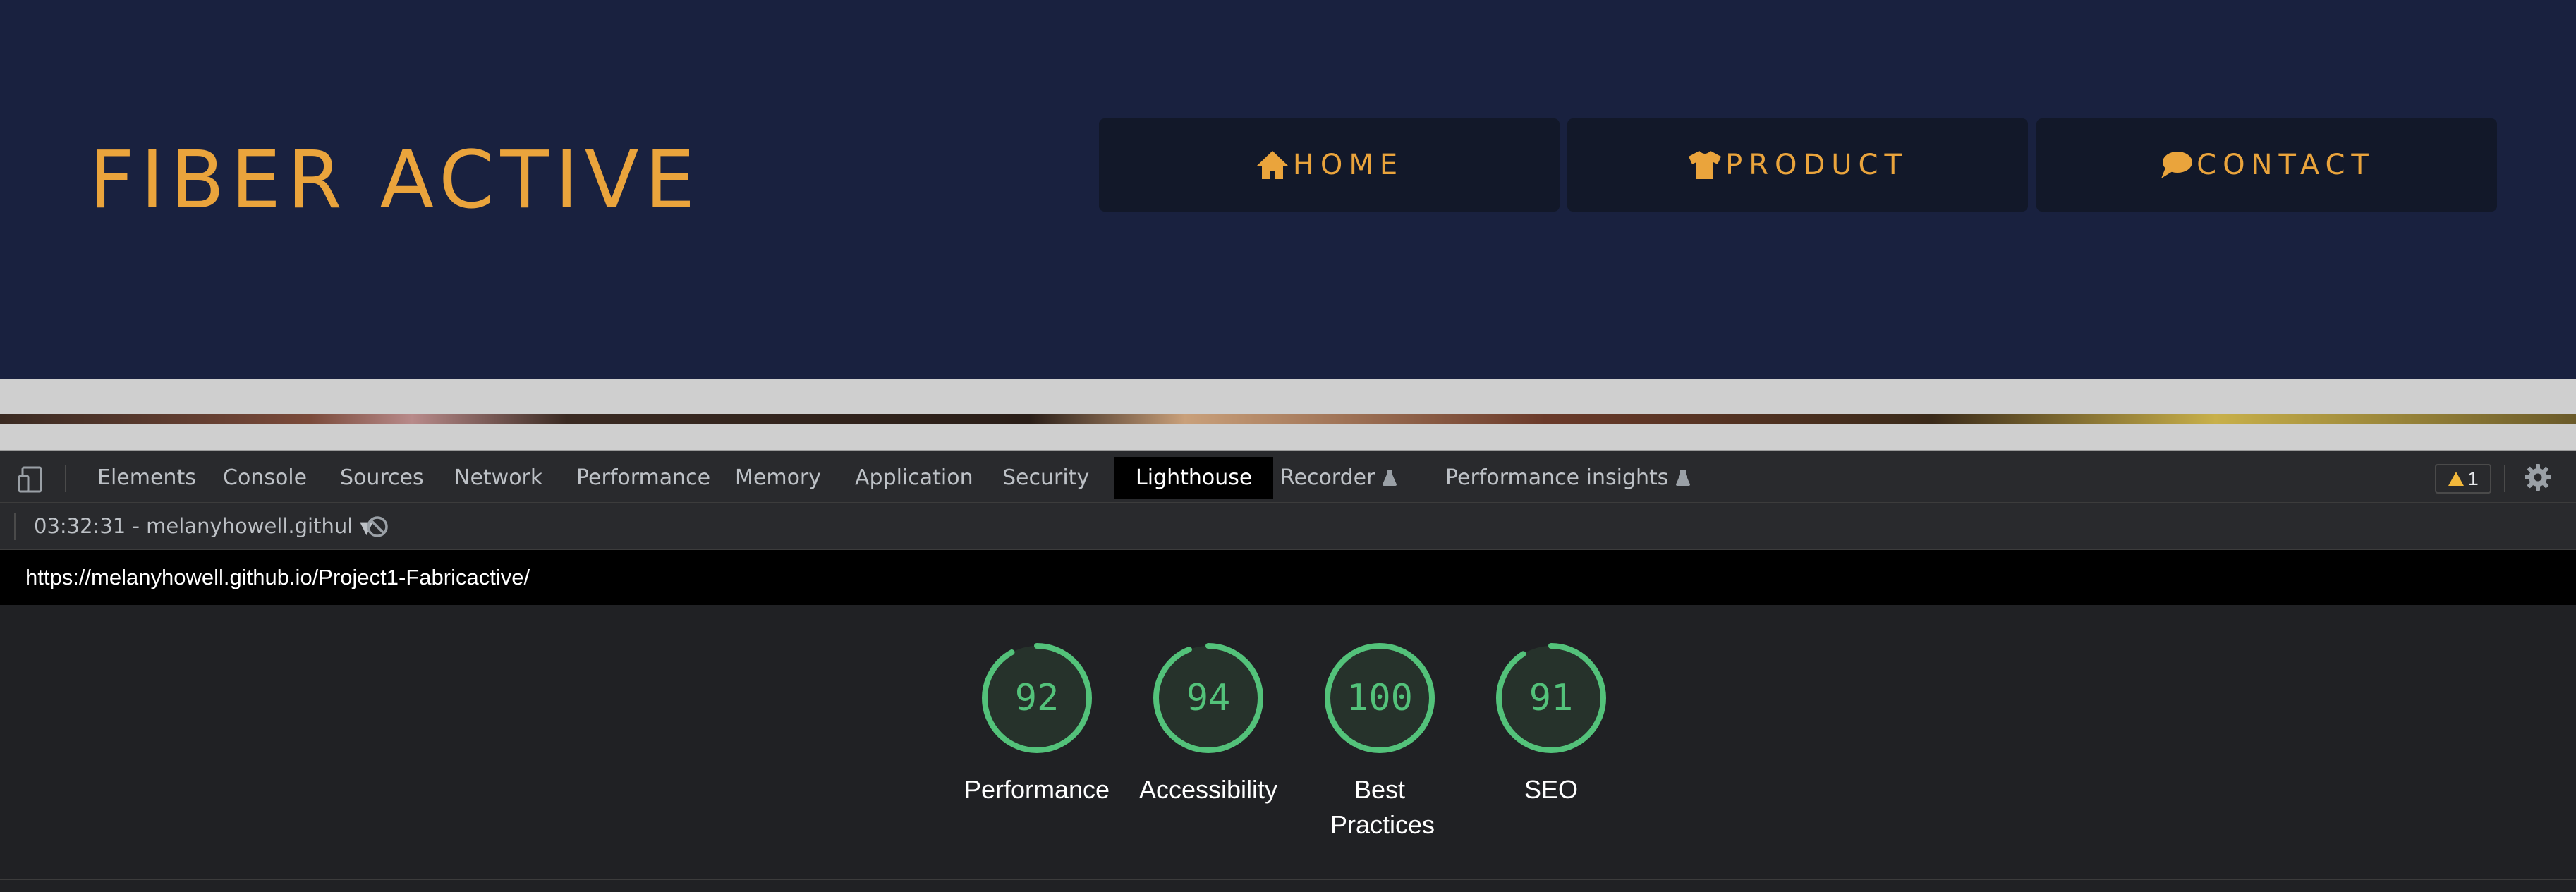 The width and height of the screenshot is (2576, 892). What do you see at coordinates (1194, 478) in the screenshot?
I see `tab-lighthouse: Lighthouse` at bounding box center [1194, 478].